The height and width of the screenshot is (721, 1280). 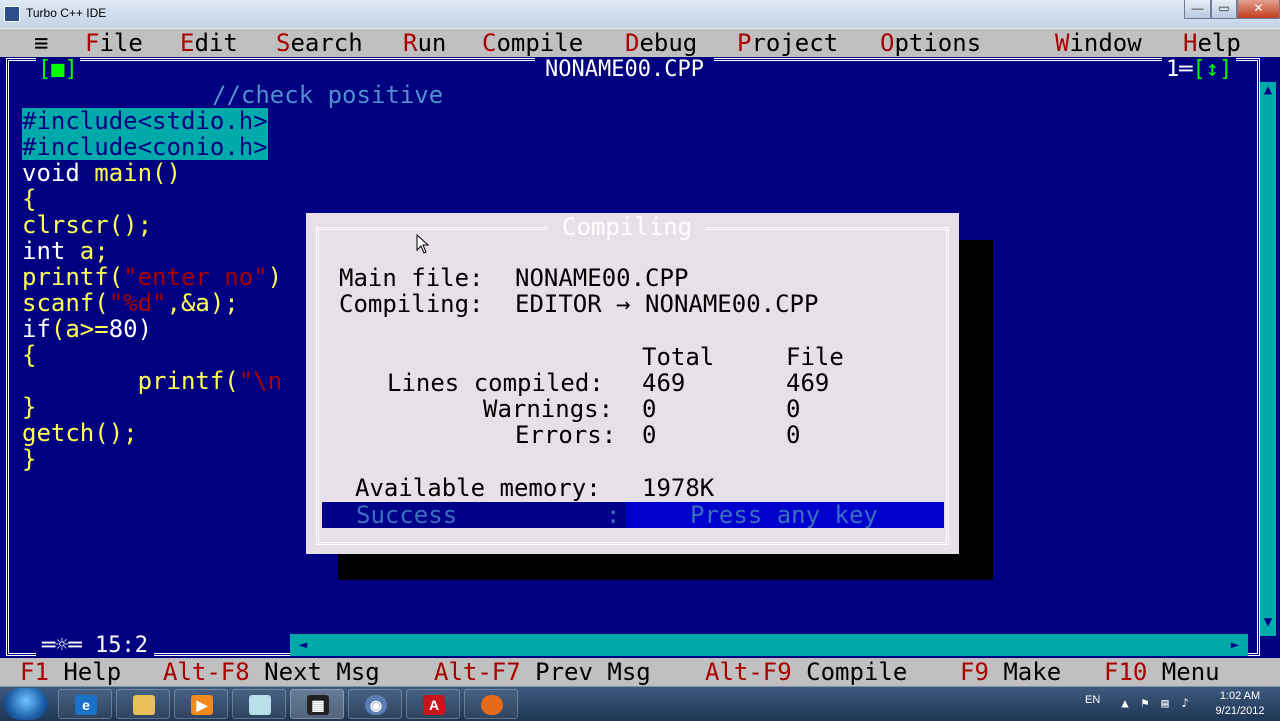 I want to click on taskbar-notes, so click(x=259, y=704).